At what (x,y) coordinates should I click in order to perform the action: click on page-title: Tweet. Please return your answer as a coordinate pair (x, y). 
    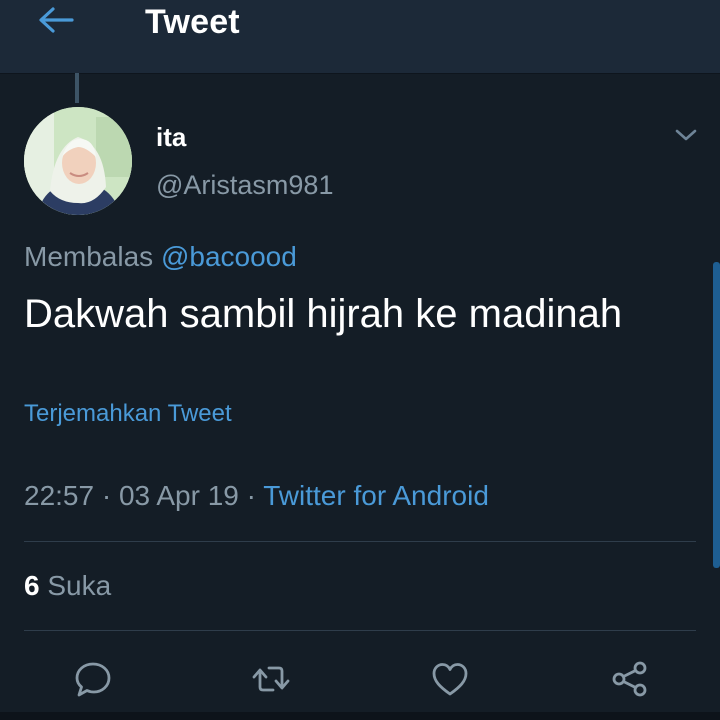
    Looking at the image, I should click on (192, 22).